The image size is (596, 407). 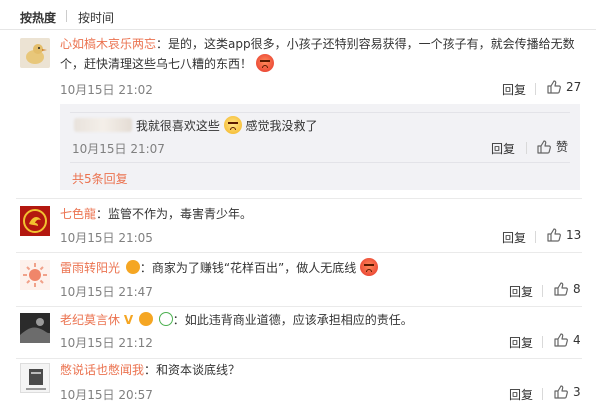 What do you see at coordinates (106, 395) in the screenshot?
I see `comment-timestamp: 10月15日 20:57` at bounding box center [106, 395].